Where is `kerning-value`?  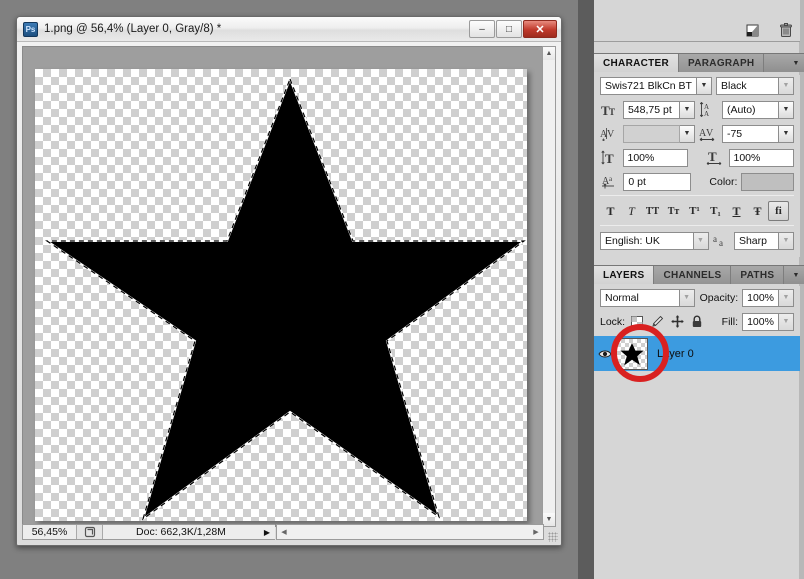 kerning-value is located at coordinates (651, 133).